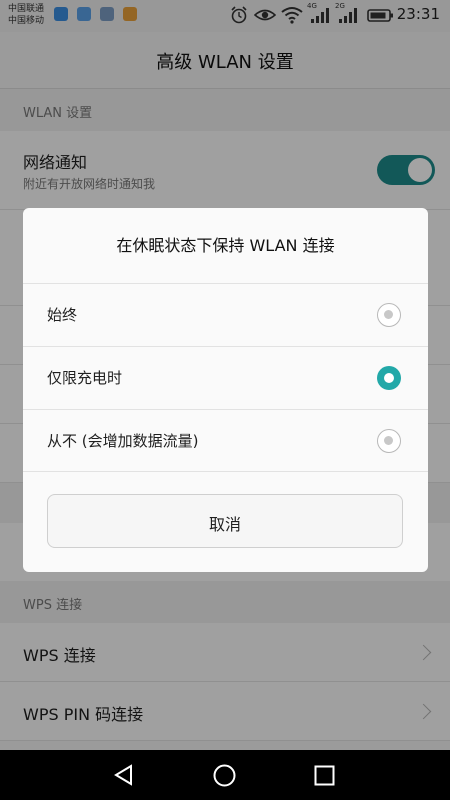 The width and height of the screenshot is (450, 800). What do you see at coordinates (225, 440) in the screenshot?
I see `option-never: 从不 (会增加数据流量)` at bounding box center [225, 440].